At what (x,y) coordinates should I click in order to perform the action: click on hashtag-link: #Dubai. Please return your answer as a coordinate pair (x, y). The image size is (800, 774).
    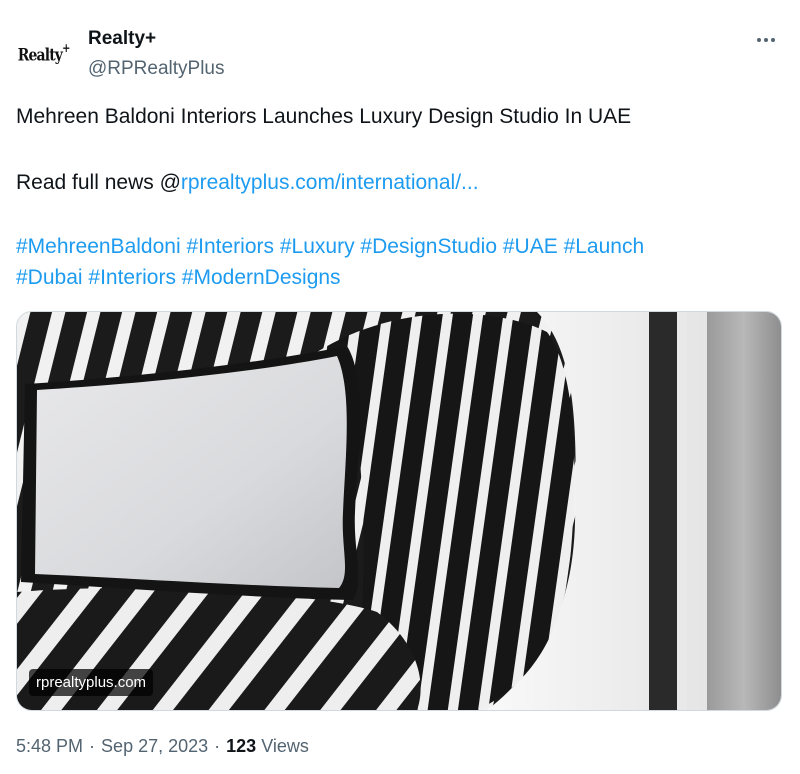
    Looking at the image, I should click on (49, 277).